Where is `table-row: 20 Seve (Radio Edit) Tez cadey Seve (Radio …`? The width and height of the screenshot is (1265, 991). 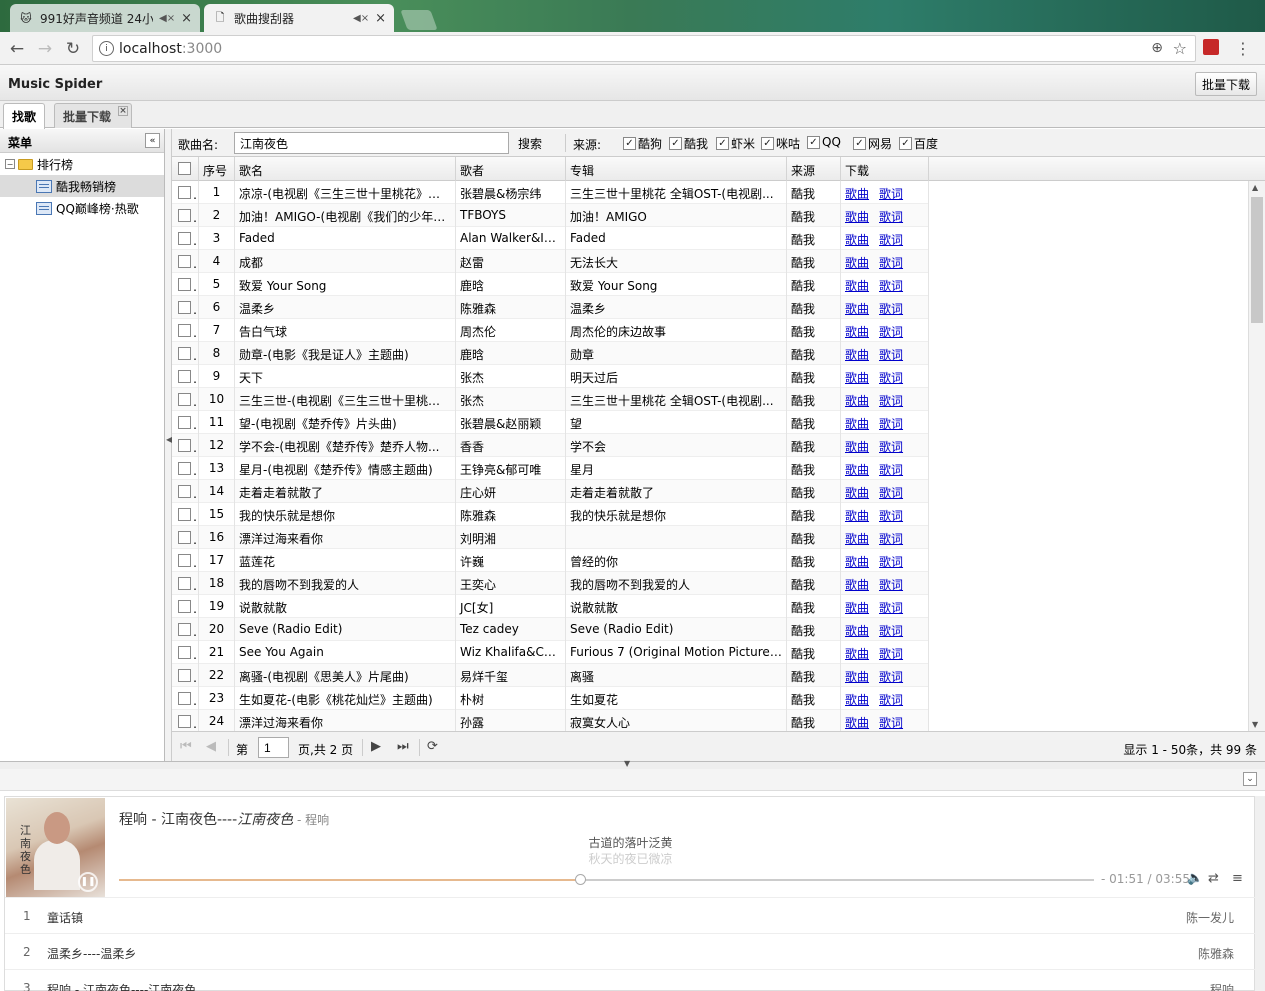
table-row: 20 Seve (Radio Edit) Tez cadey Seve (Radio … is located at coordinates (550, 629).